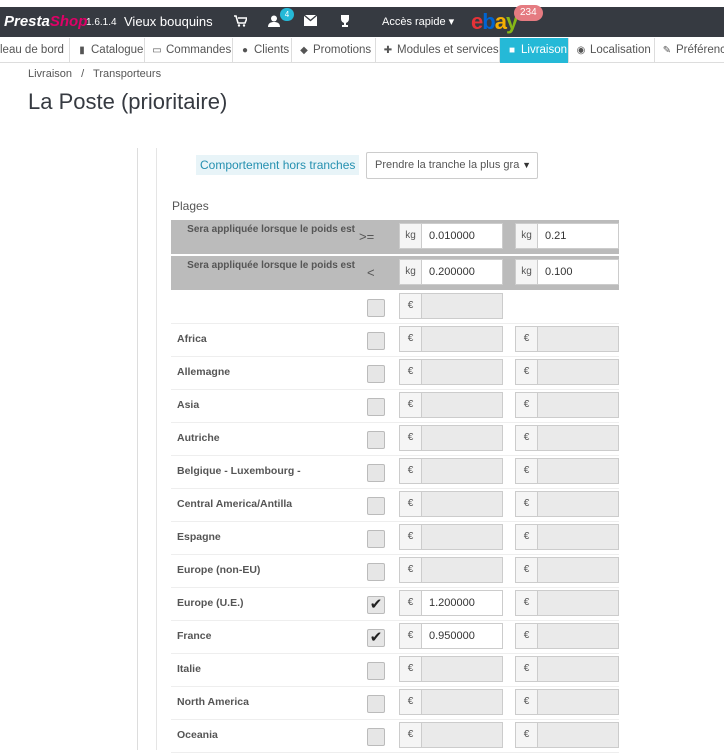  What do you see at coordinates (395, 439) in the screenshot?
I see `zone-row: Autriche € €` at bounding box center [395, 439].